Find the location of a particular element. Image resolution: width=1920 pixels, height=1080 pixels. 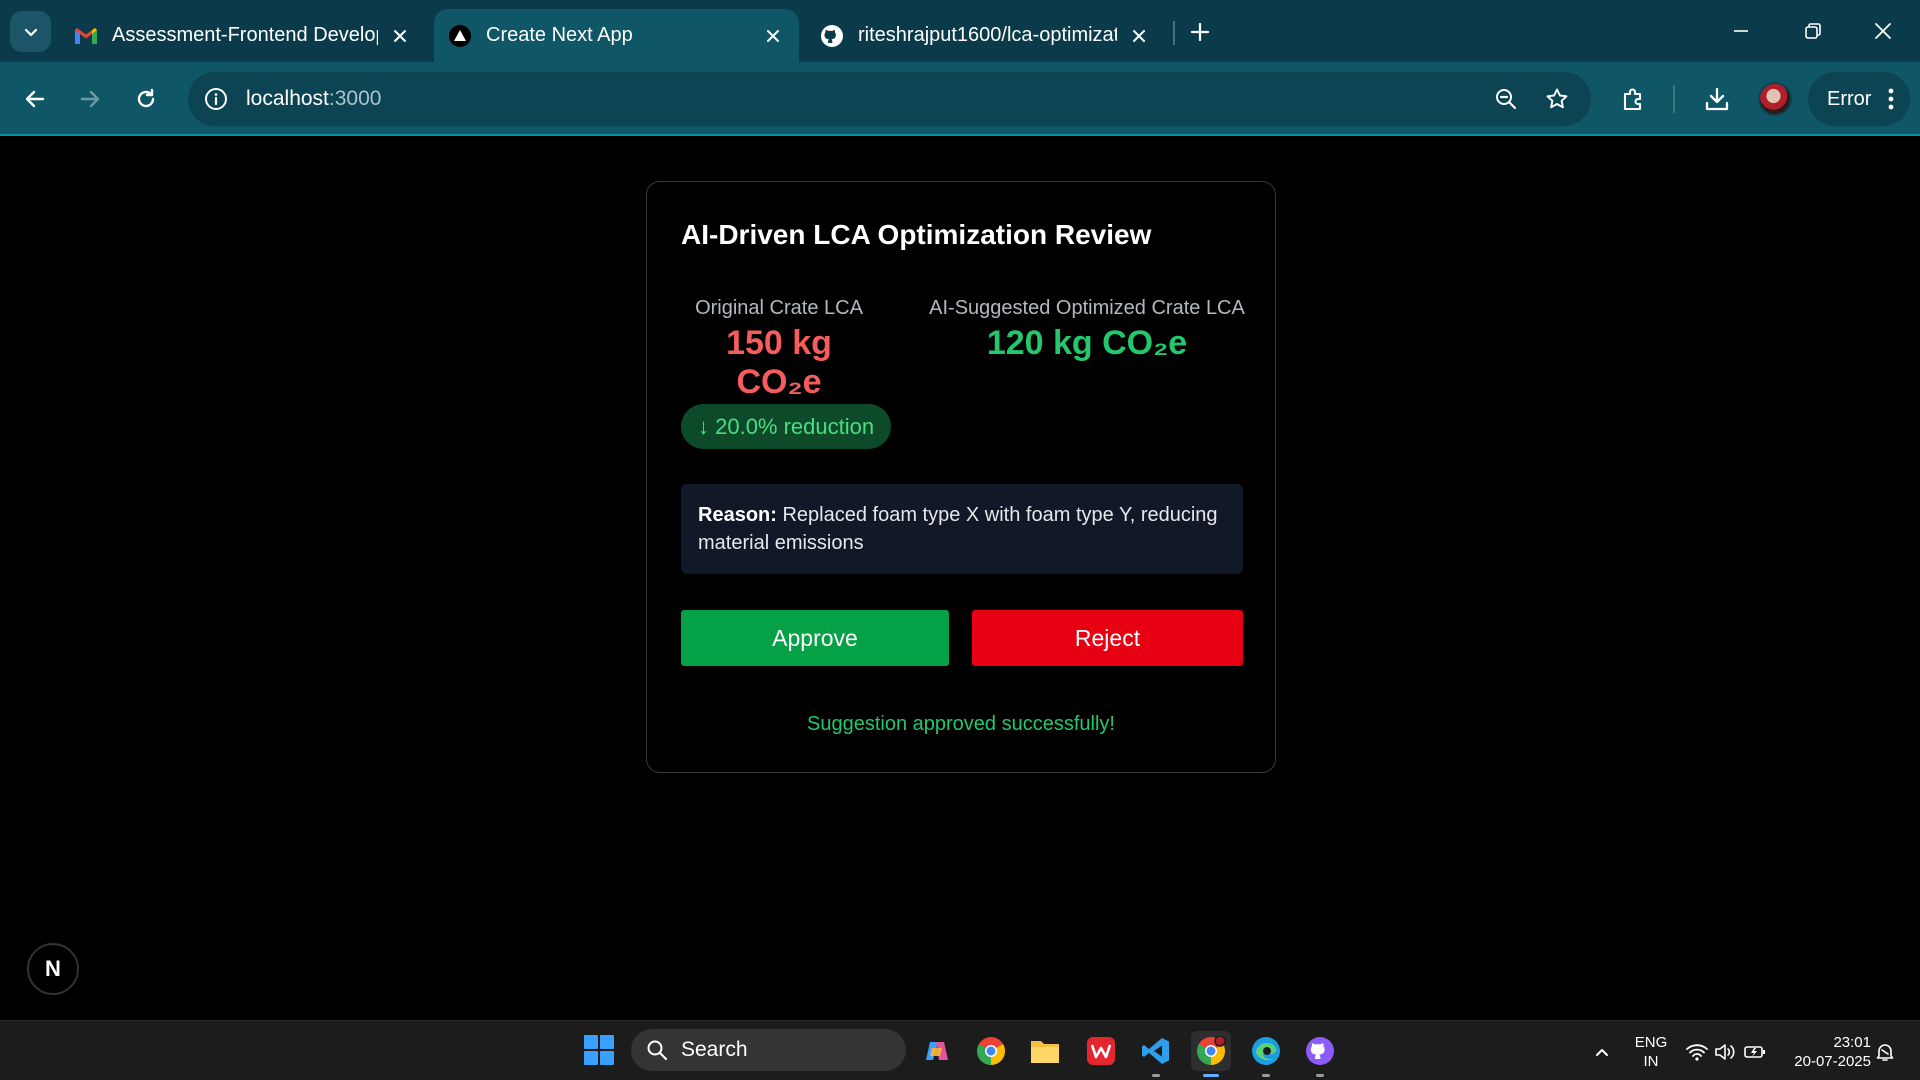

bookmark-star-icon is located at coordinates (1557, 99).